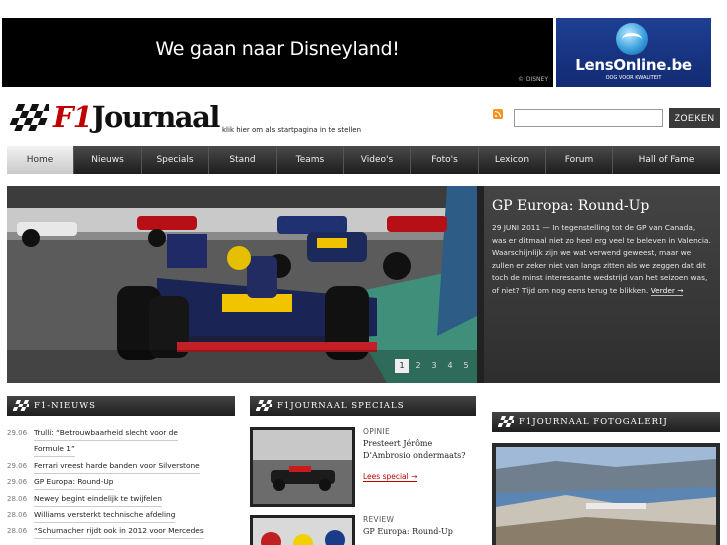 The image size is (727, 545). I want to click on special-title: GP Europa: Round-Up, so click(419, 532).